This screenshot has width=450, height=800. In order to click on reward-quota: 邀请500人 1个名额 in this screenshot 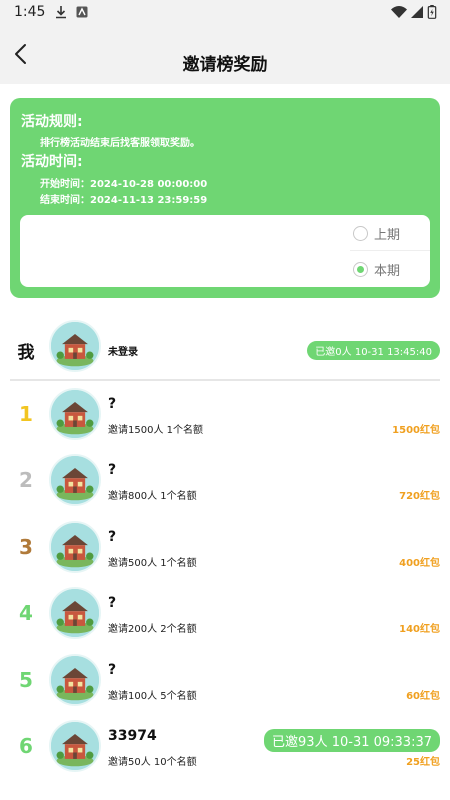, I will do `click(152, 563)`.